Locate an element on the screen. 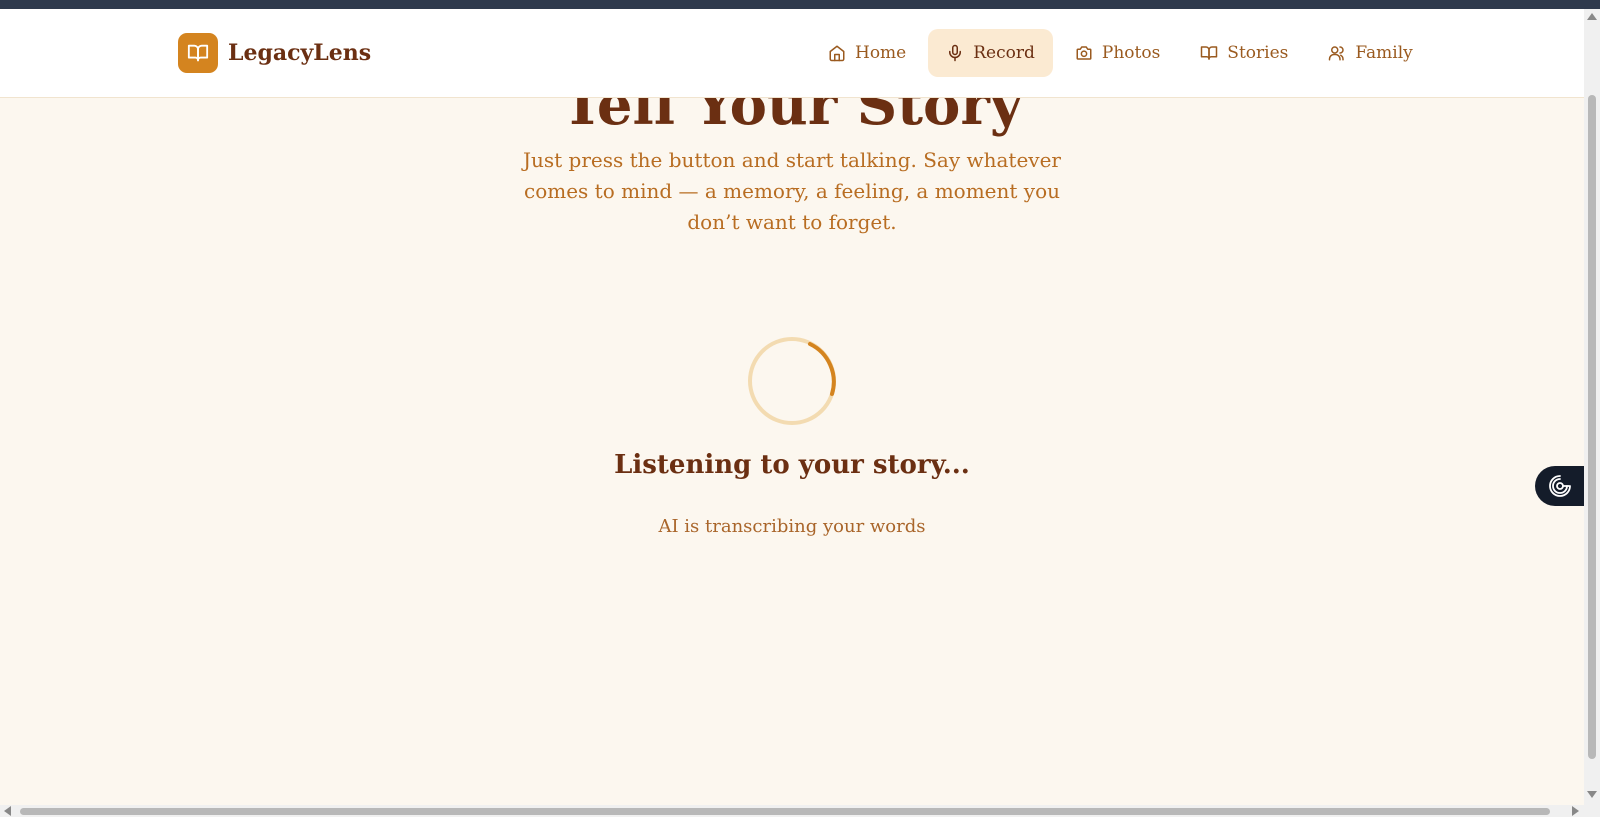 This screenshot has width=1600, height=817. book-open-icon is located at coordinates (198, 53).